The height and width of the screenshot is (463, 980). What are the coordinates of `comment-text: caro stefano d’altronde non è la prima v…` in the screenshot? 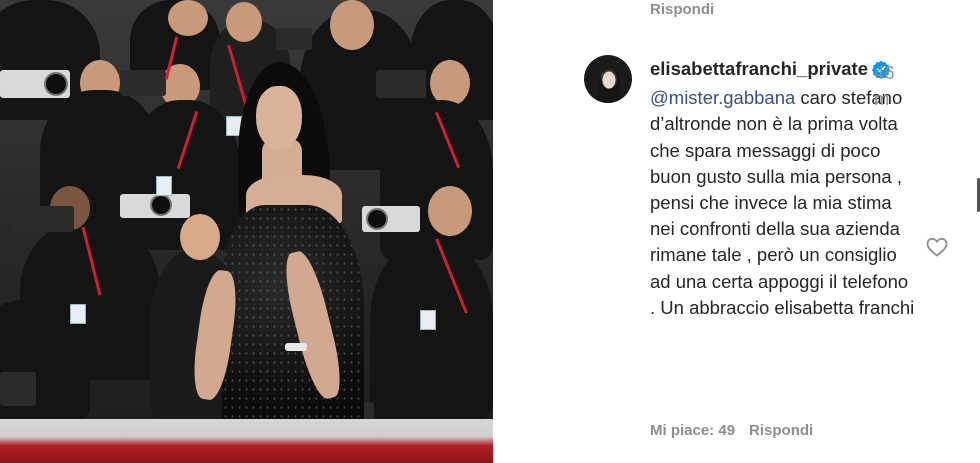 It's located at (782, 202).